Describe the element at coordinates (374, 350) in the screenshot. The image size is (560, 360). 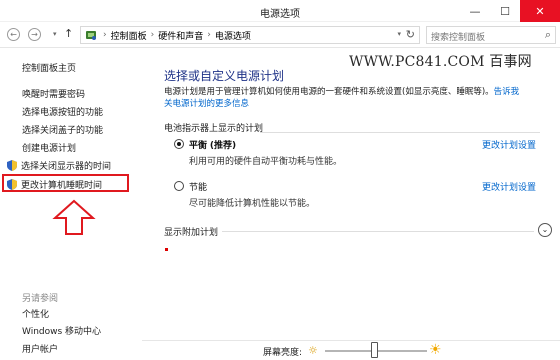
I see `brightness-slider-thumb` at that location.